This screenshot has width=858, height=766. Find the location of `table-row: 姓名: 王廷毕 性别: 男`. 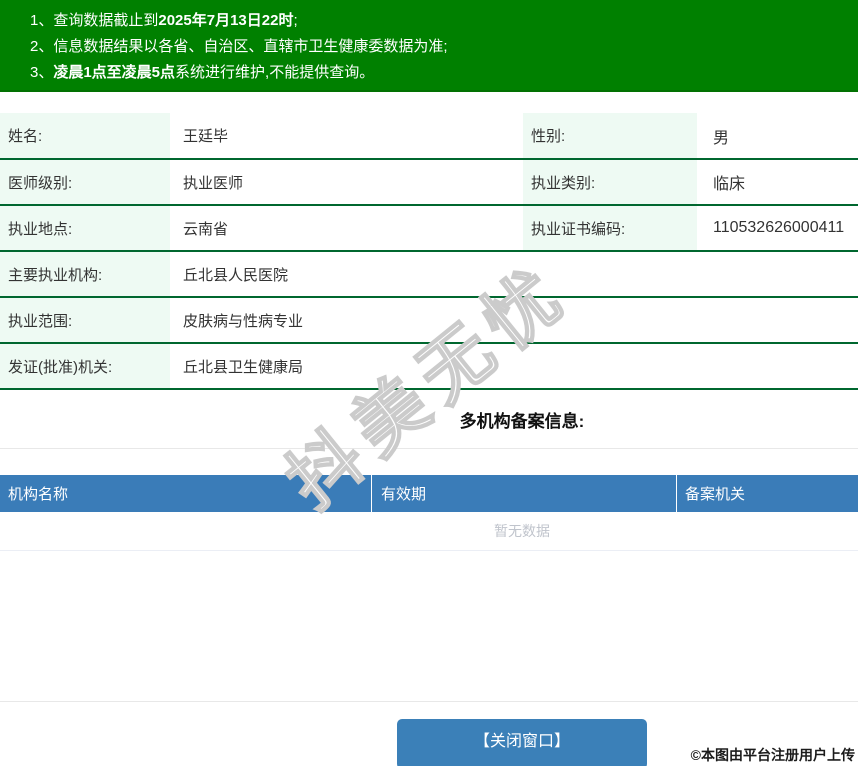

table-row: 姓名: 王廷毕 性别: 男 is located at coordinates (429, 136).